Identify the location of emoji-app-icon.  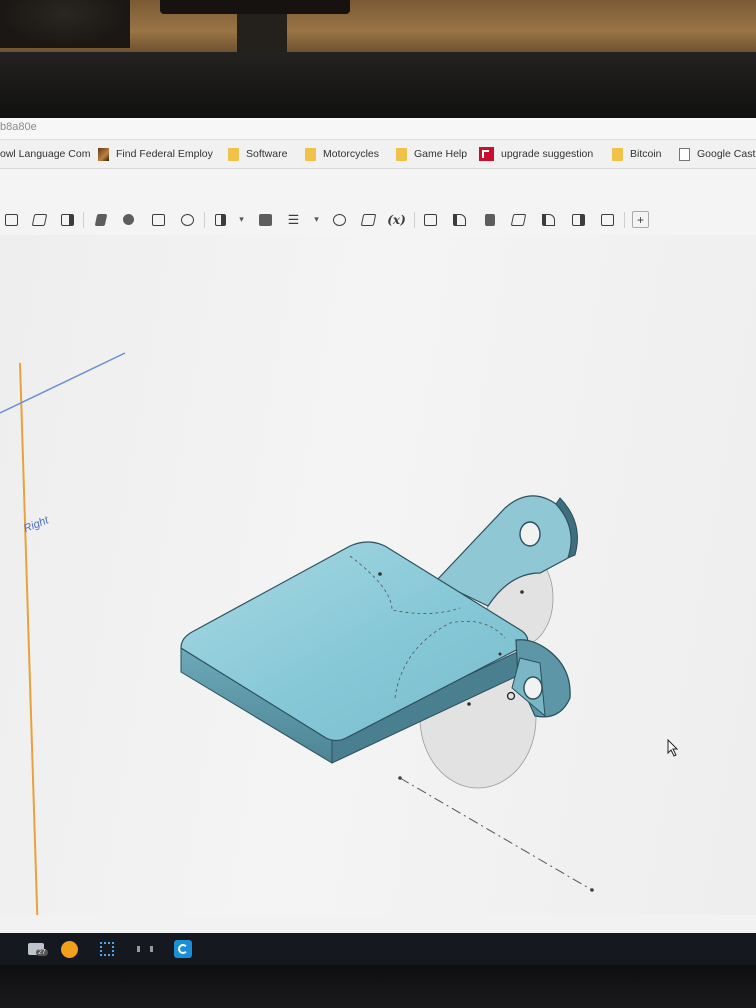
(69, 949).